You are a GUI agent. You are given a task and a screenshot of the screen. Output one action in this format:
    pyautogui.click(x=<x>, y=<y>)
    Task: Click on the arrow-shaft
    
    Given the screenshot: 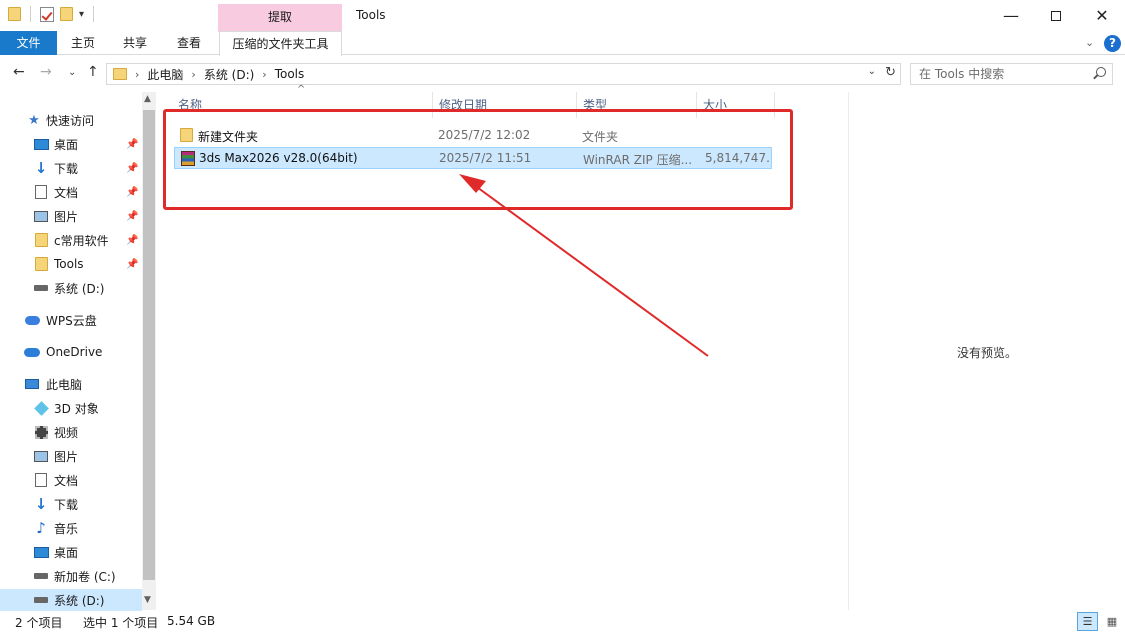 What is the action you would take?
    pyautogui.click(x=589, y=269)
    